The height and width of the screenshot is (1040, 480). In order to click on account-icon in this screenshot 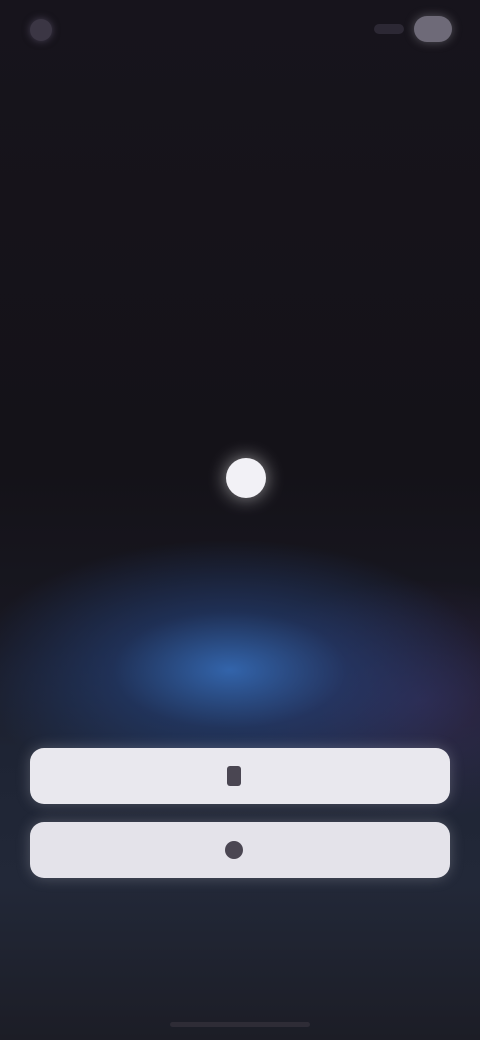, I will do `click(234, 850)`.